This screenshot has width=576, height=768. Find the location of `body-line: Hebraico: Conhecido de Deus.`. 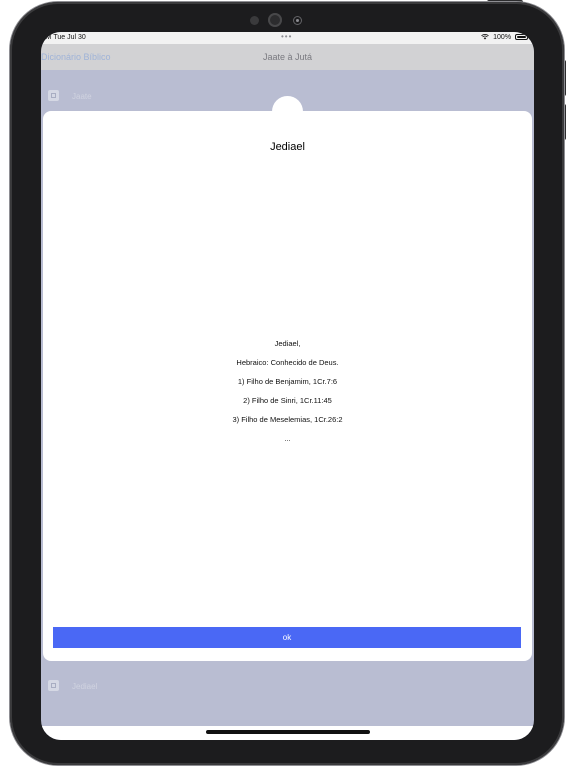

body-line: Hebraico: Conhecido de Deus. is located at coordinates (287, 362).